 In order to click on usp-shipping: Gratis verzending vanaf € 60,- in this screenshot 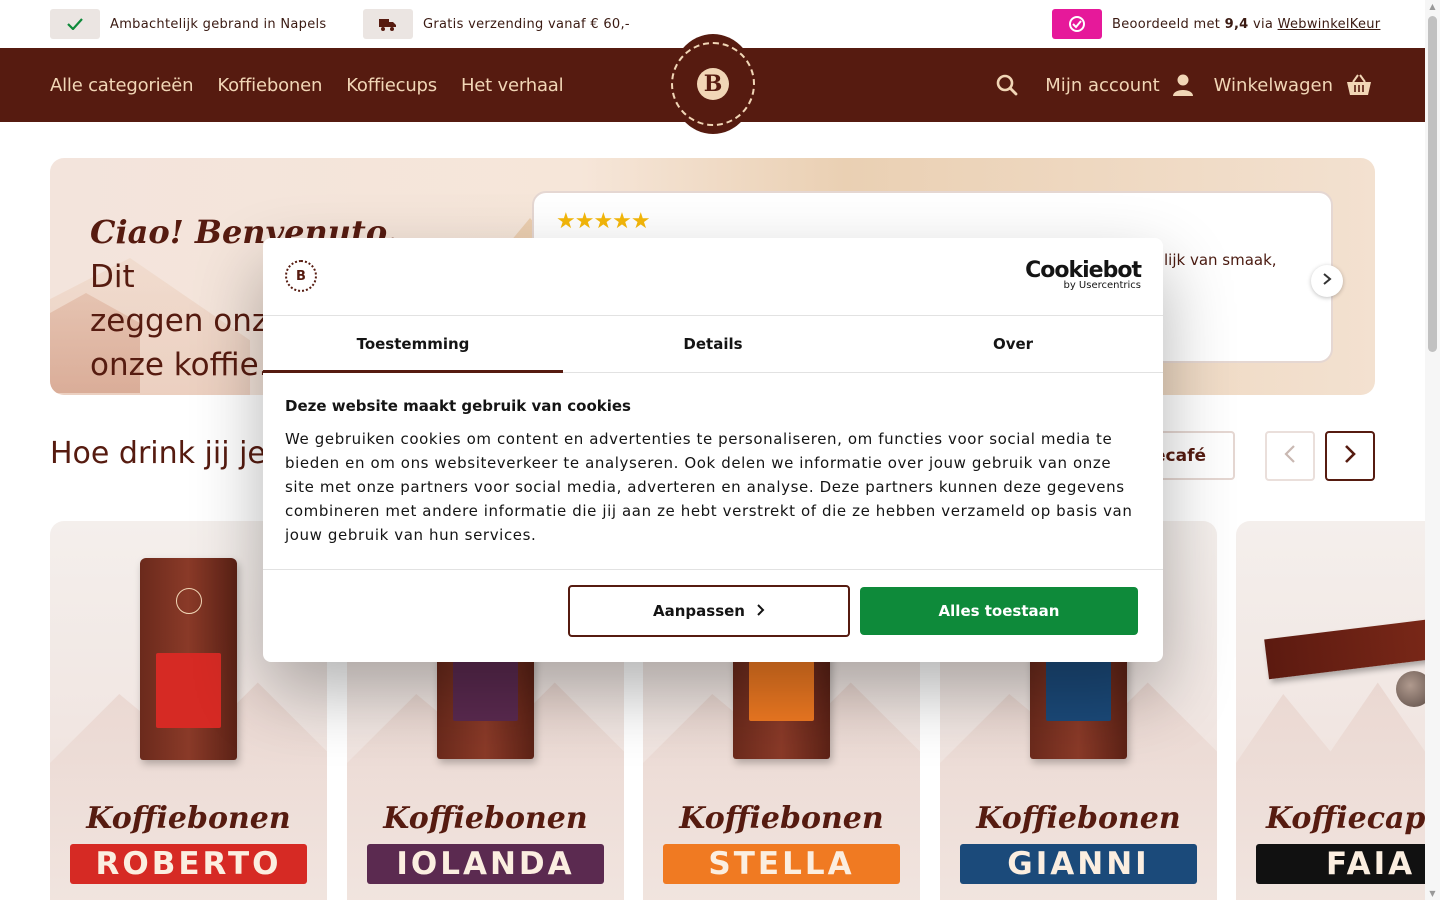, I will do `click(496, 24)`.